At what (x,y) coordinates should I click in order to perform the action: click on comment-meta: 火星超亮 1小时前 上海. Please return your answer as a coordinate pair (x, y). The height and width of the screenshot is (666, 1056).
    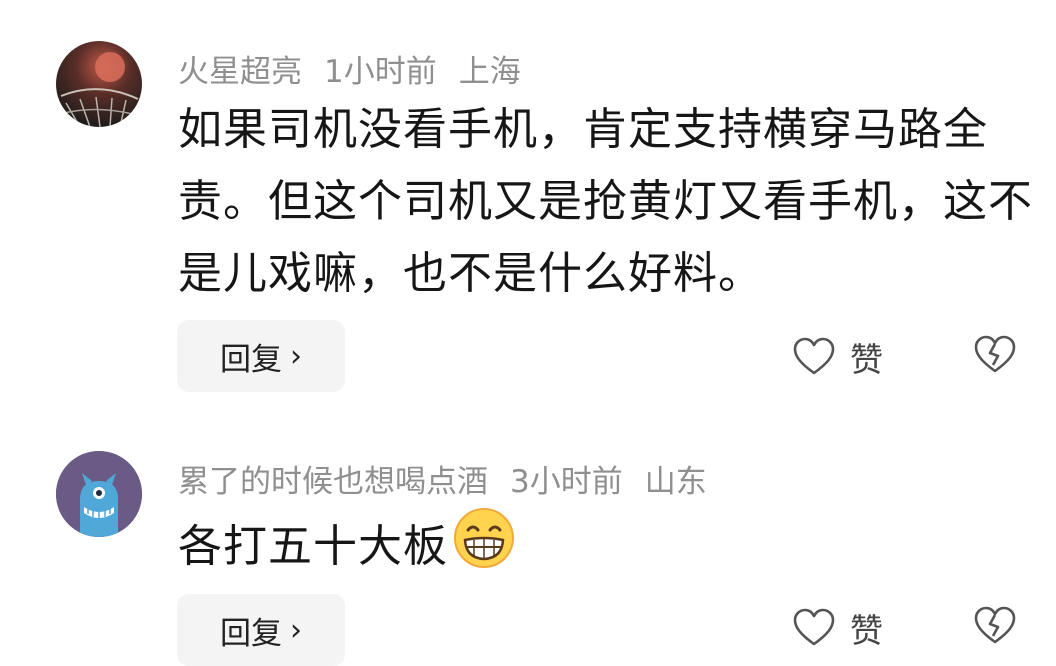
    Looking at the image, I should click on (360, 68).